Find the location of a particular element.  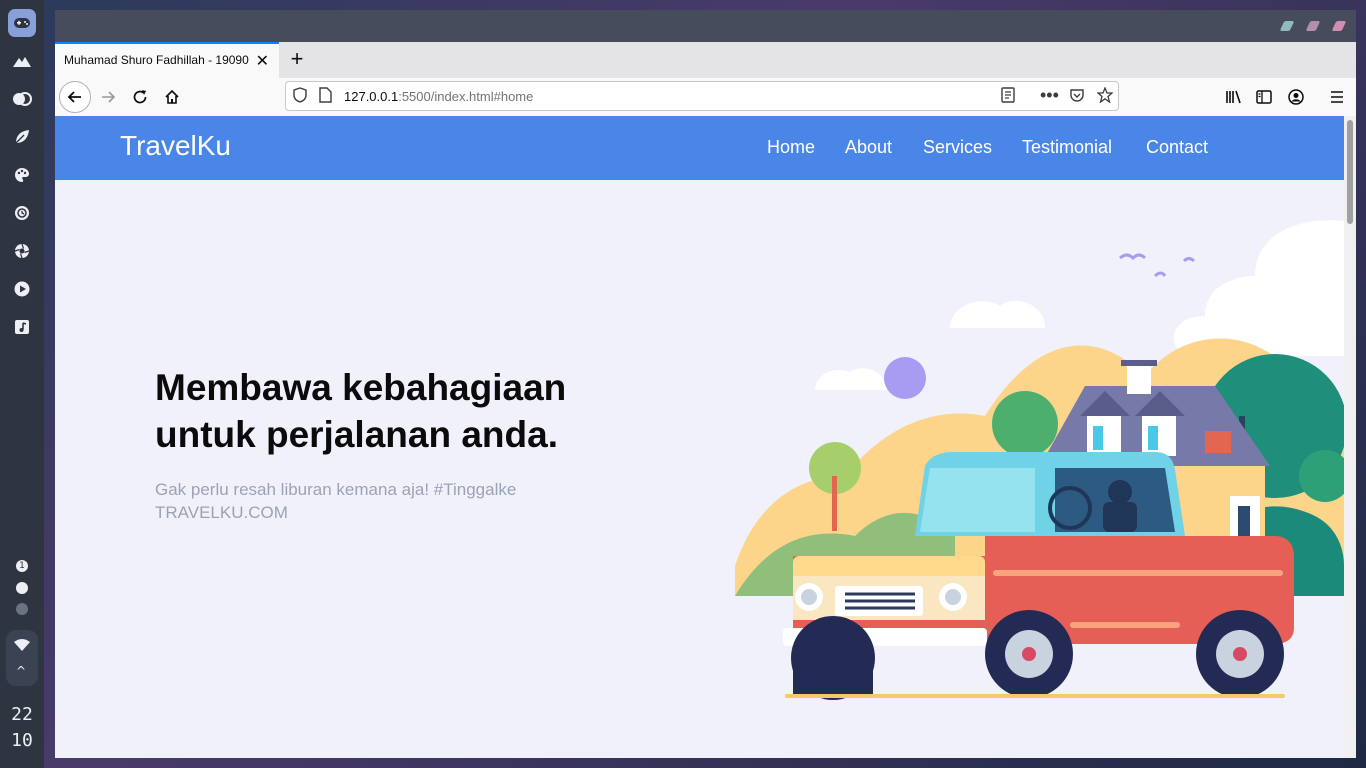

system-tray: ^ is located at coordinates (22, 658).